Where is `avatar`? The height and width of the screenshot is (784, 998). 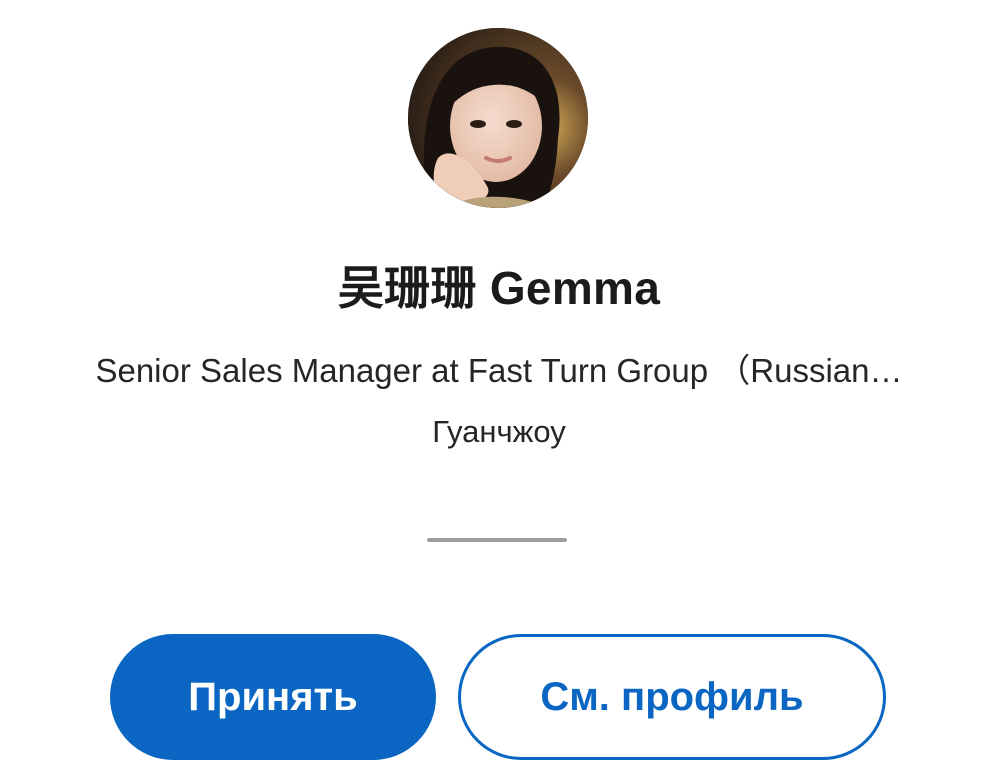
avatar is located at coordinates (498, 118).